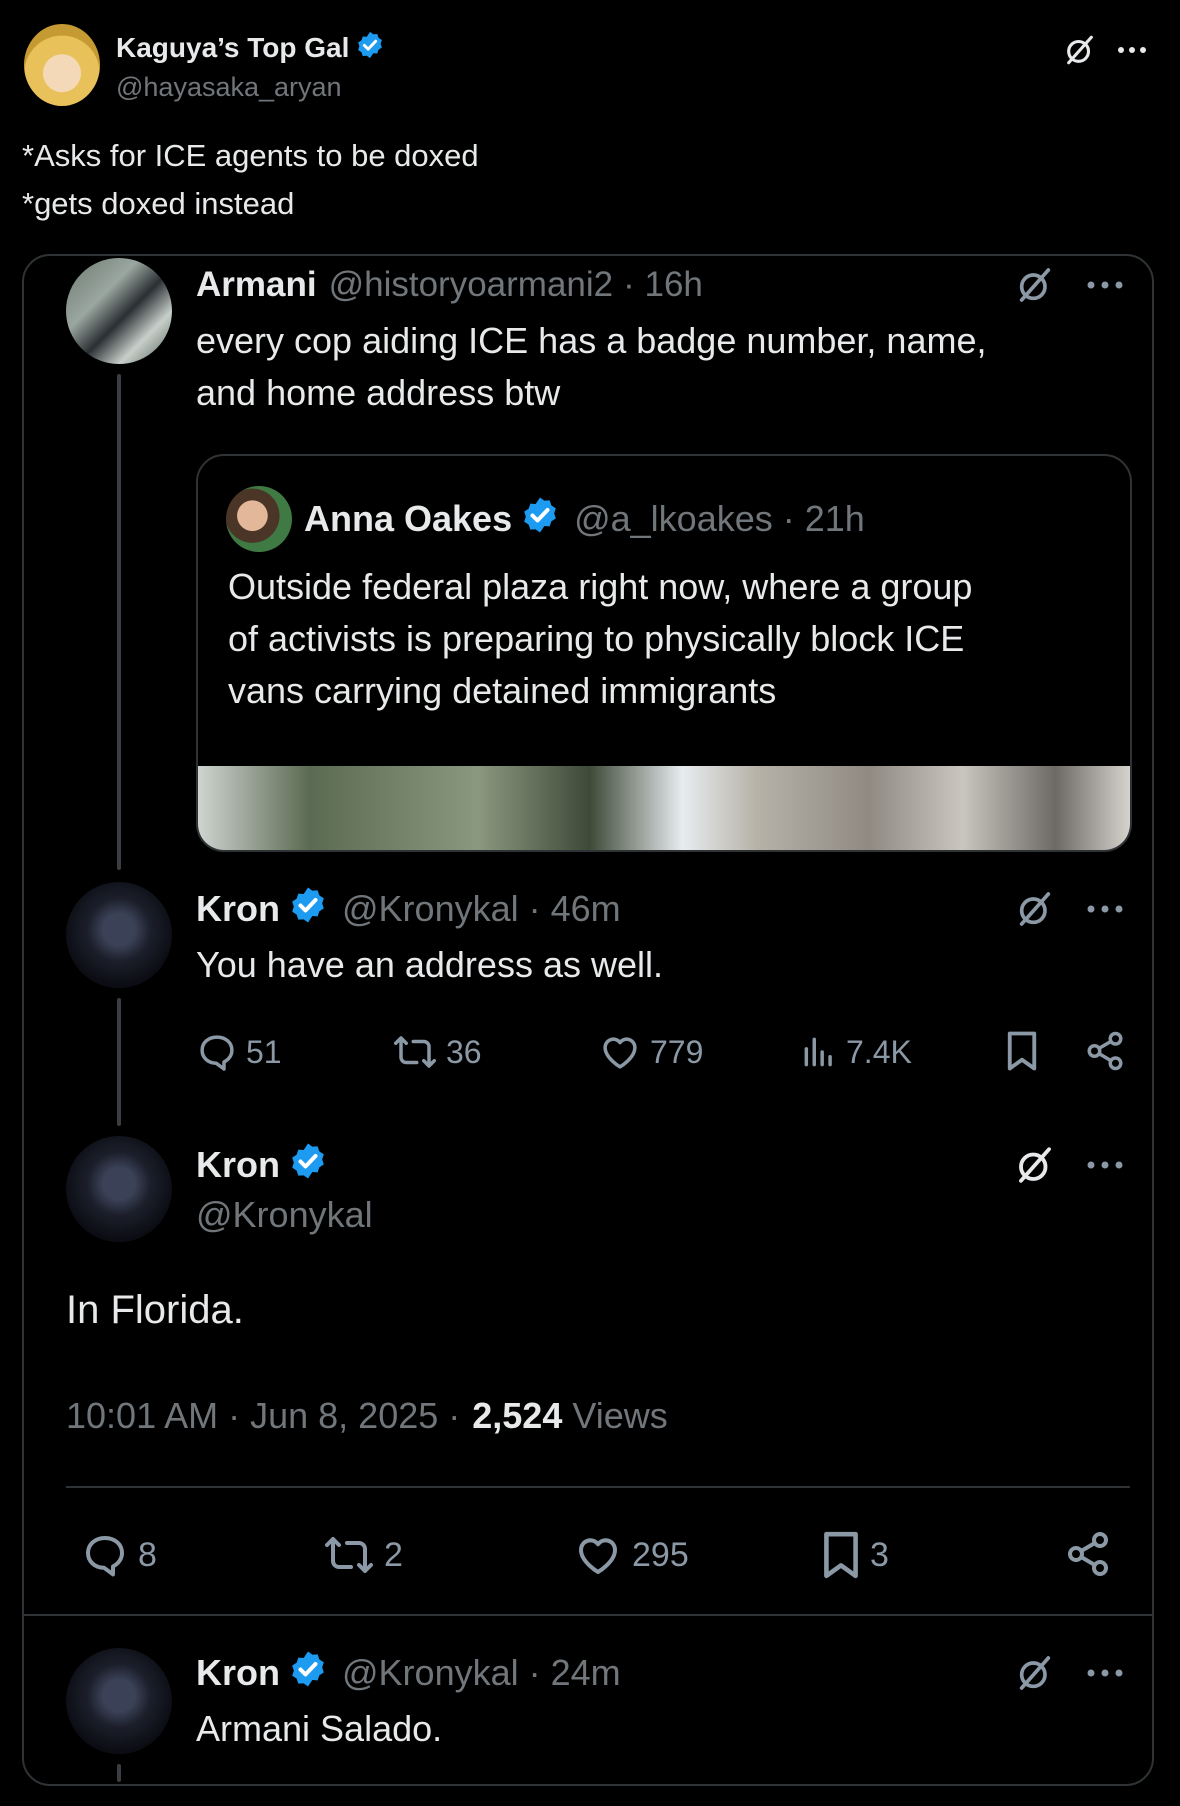  What do you see at coordinates (118, 1555) in the screenshot?
I see `reply-button: 8` at bounding box center [118, 1555].